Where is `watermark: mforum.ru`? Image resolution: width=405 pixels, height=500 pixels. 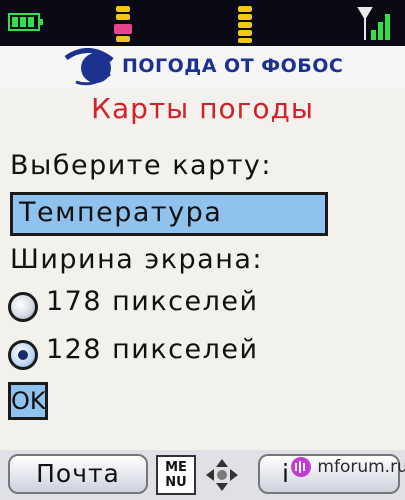
watermark: mforum.ru is located at coordinates (347, 471).